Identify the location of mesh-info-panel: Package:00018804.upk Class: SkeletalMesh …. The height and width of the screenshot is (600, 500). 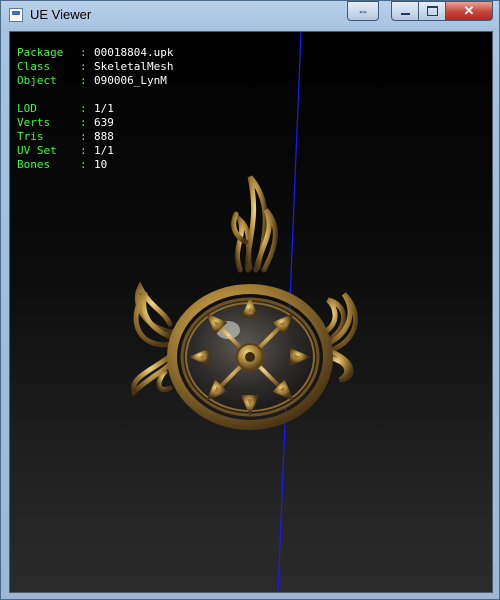
(95, 109).